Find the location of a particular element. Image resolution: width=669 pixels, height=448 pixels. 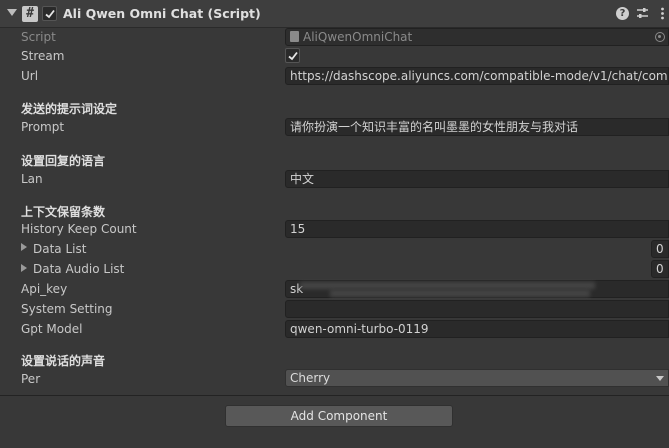

script-value: AliQwenOmniChat is located at coordinates (358, 37).